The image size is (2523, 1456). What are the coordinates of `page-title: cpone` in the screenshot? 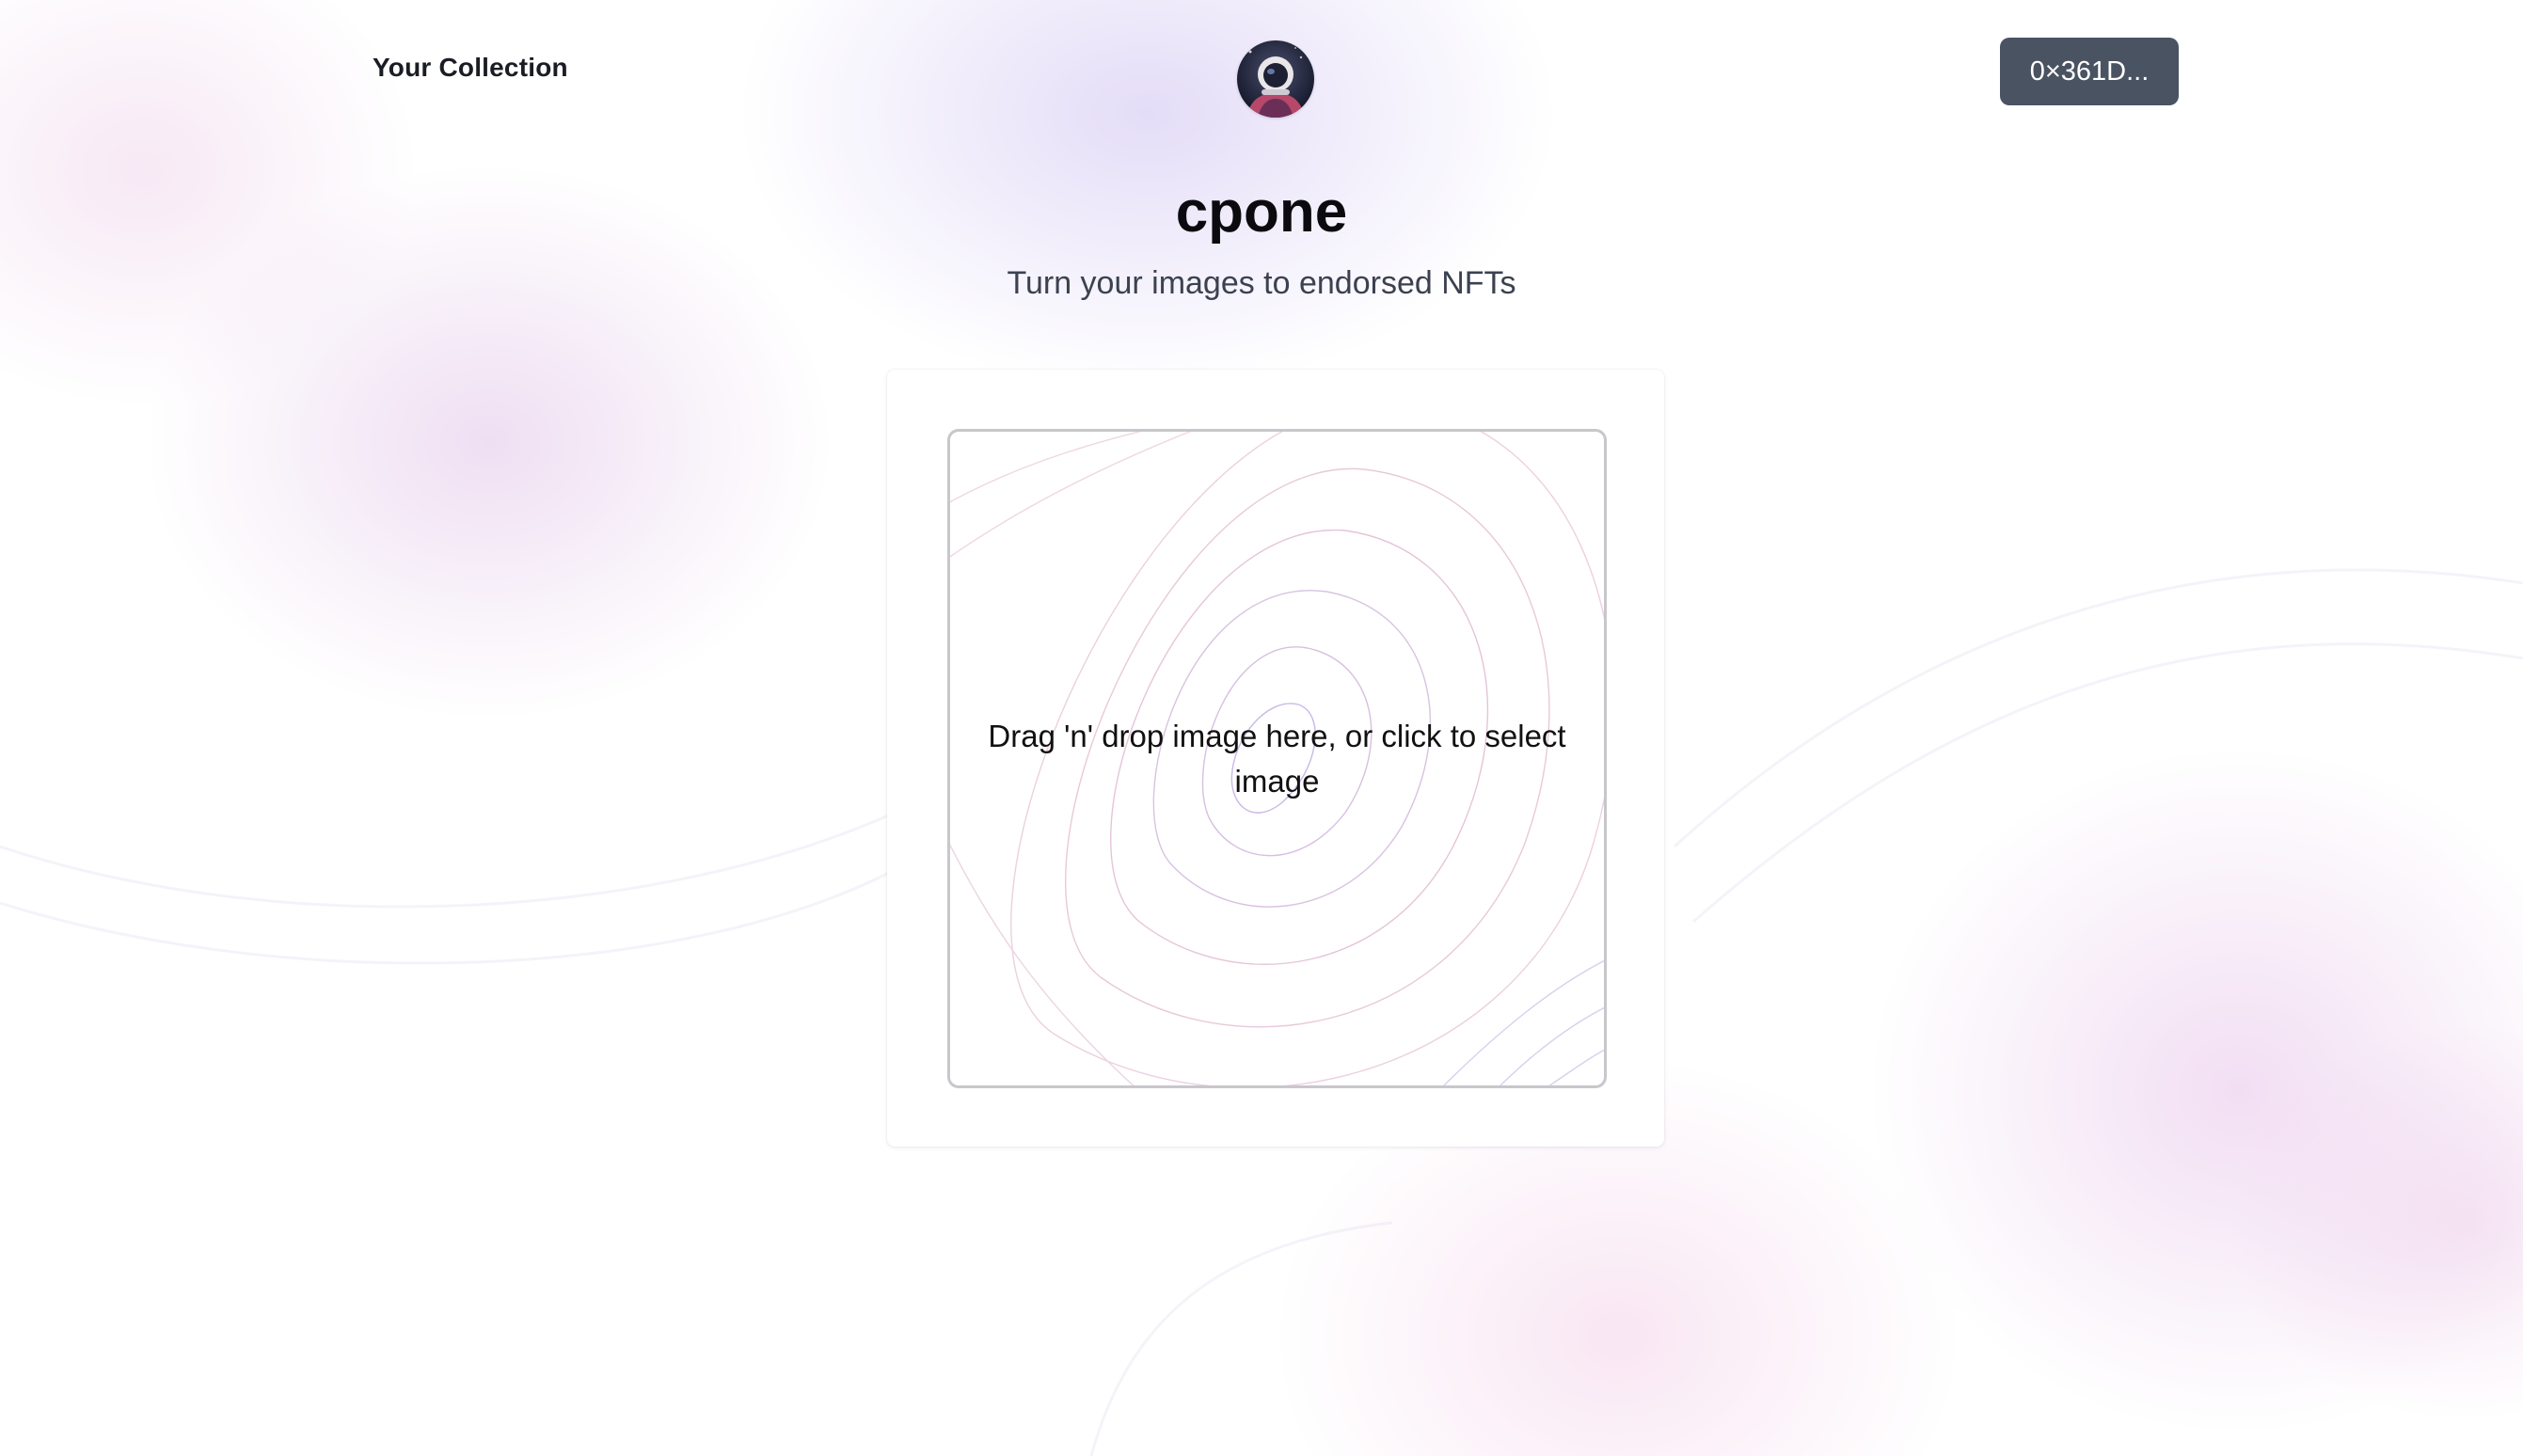 It's located at (1261, 212).